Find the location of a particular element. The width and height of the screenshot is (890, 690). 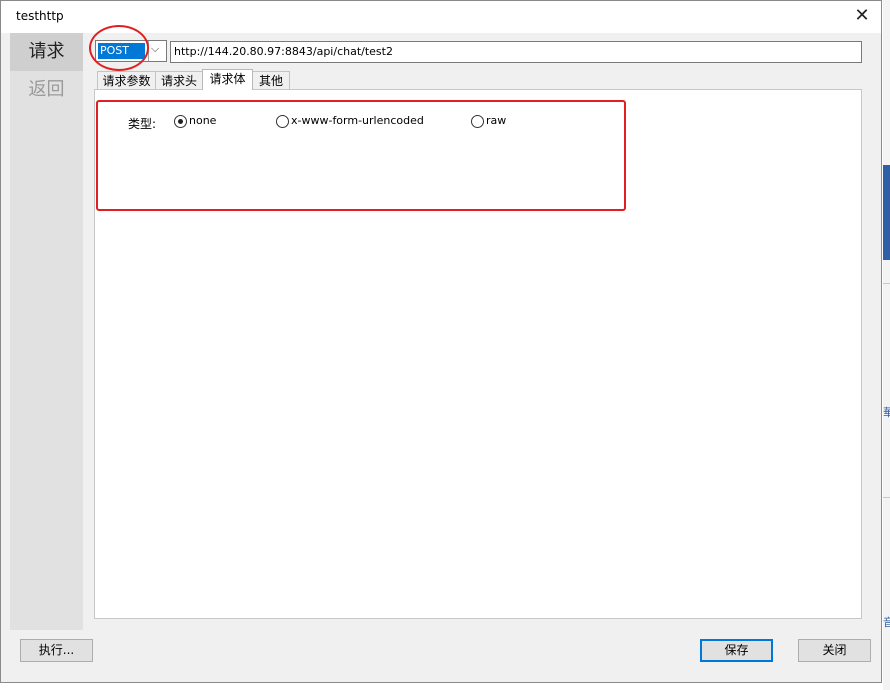

method-selected-value: POST is located at coordinates (121, 51).